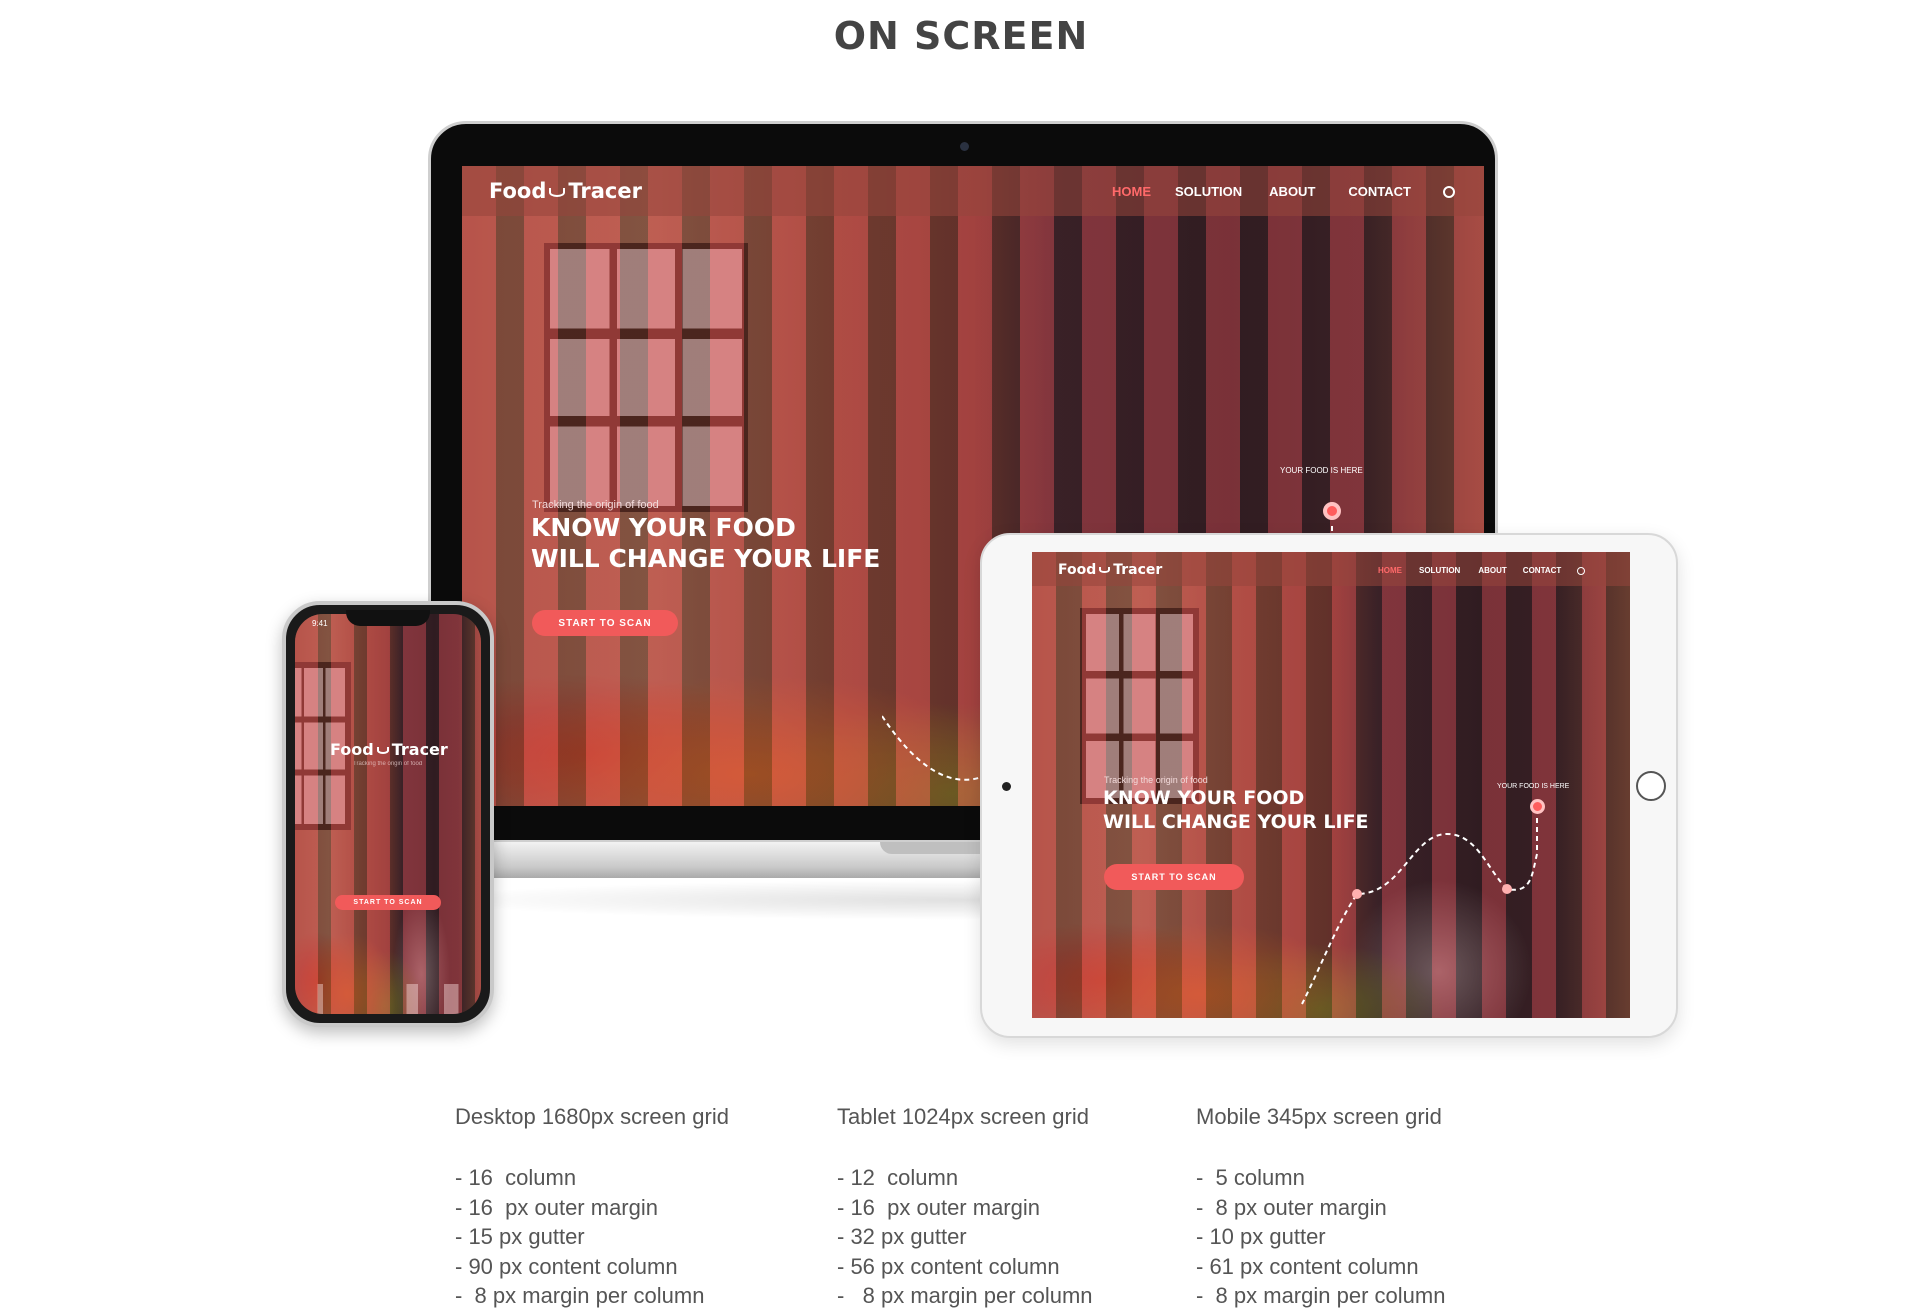  What do you see at coordinates (1307, 1266) in the screenshot?
I see `spec-line: - 61 px content column` at bounding box center [1307, 1266].